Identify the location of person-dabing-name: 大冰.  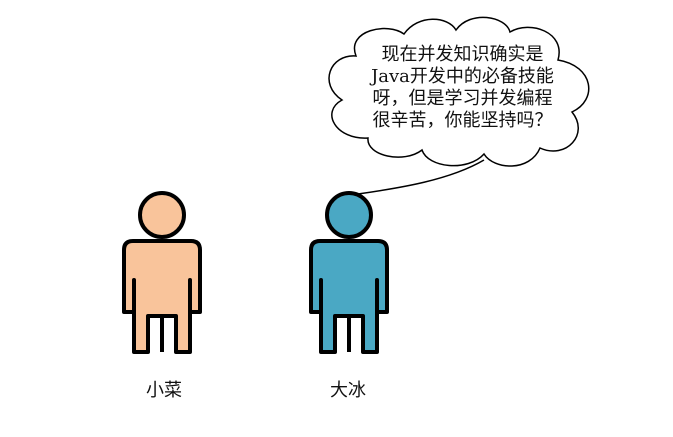
(348, 390).